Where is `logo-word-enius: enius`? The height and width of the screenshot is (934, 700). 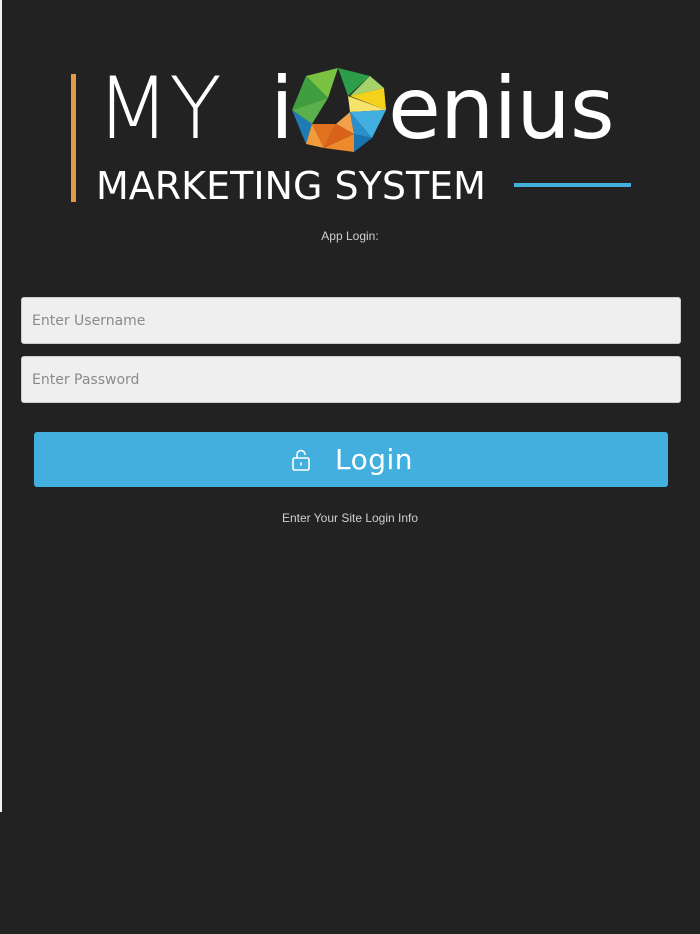 logo-word-enius: enius is located at coordinates (501, 109).